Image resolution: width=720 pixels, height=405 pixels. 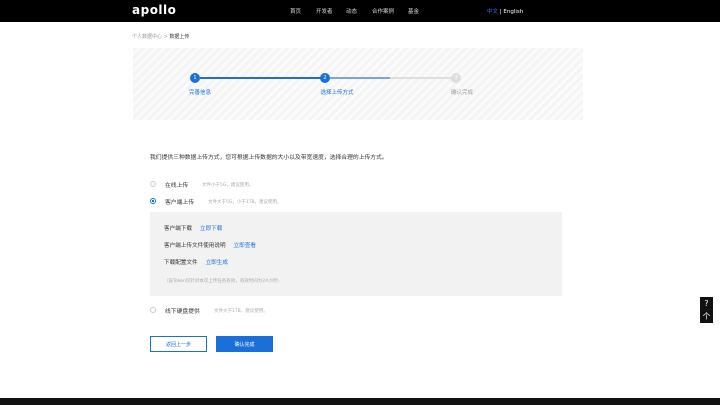 What do you see at coordinates (337, 93) in the screenshot?
I see `step-2-label: 选择上传方式` at bounding box center [337, 93].